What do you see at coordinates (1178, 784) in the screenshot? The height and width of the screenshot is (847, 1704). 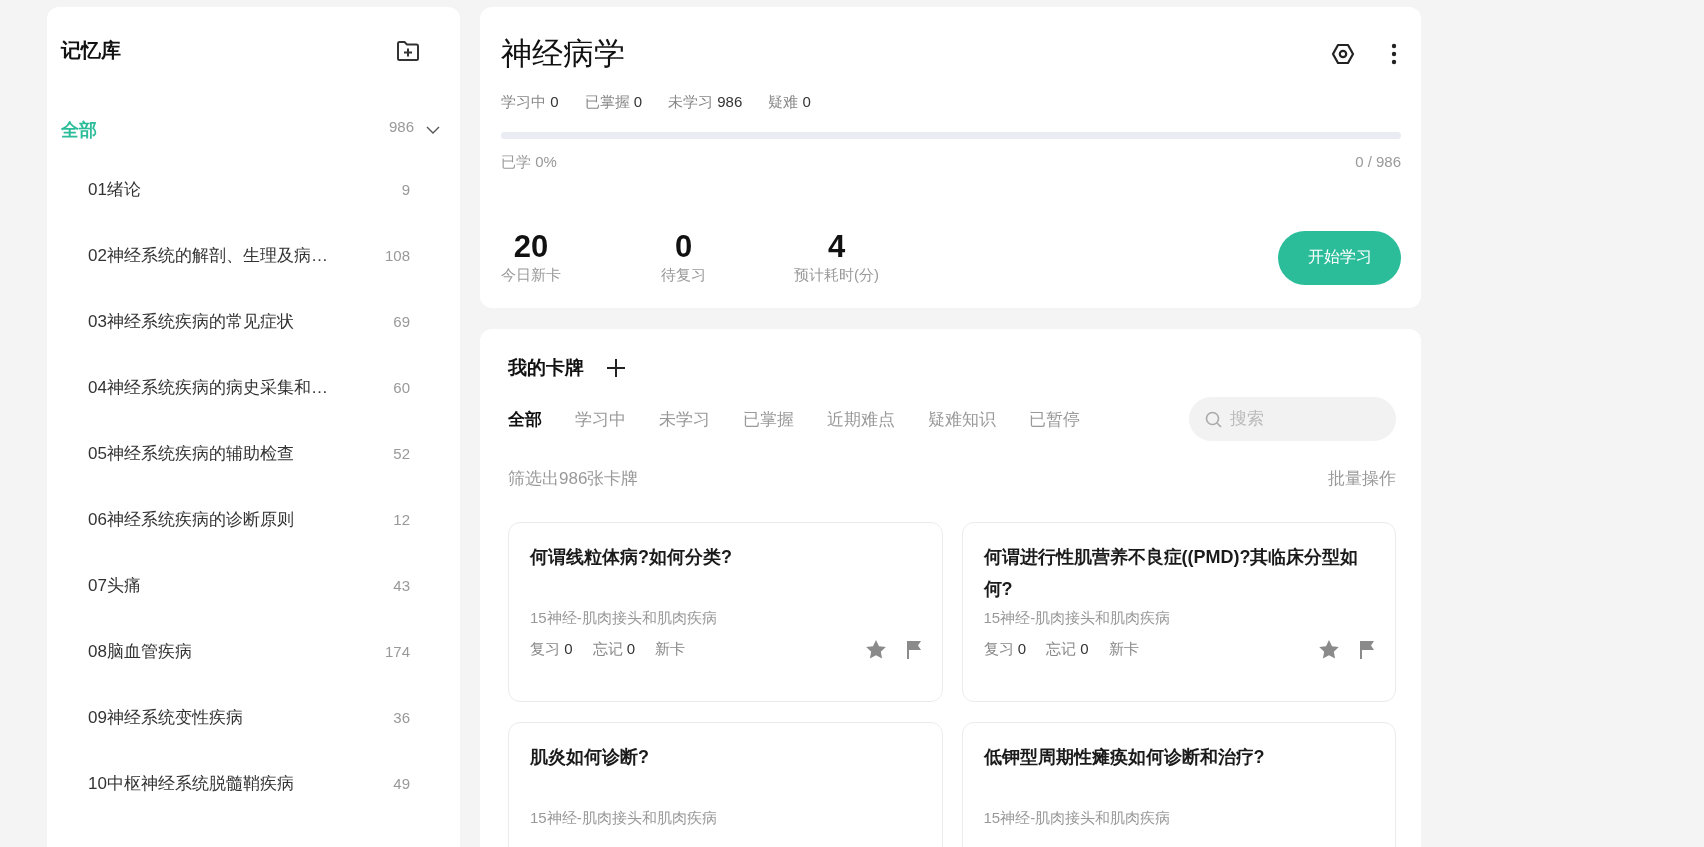 I see `flashcard: 低钾型周期性瘫痪如何诊断和治疗? 15神经-肌肉接头和肌肉疾病` at bounding box center [1178, 784].